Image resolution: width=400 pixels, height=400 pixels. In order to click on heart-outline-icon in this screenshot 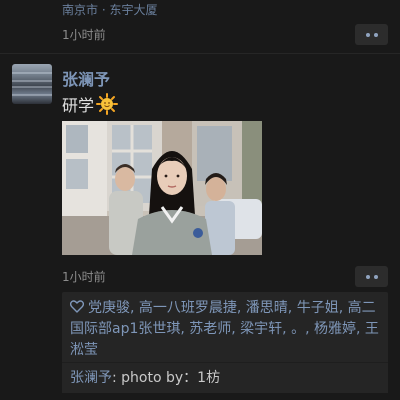, I will do `click(77, 306)`.